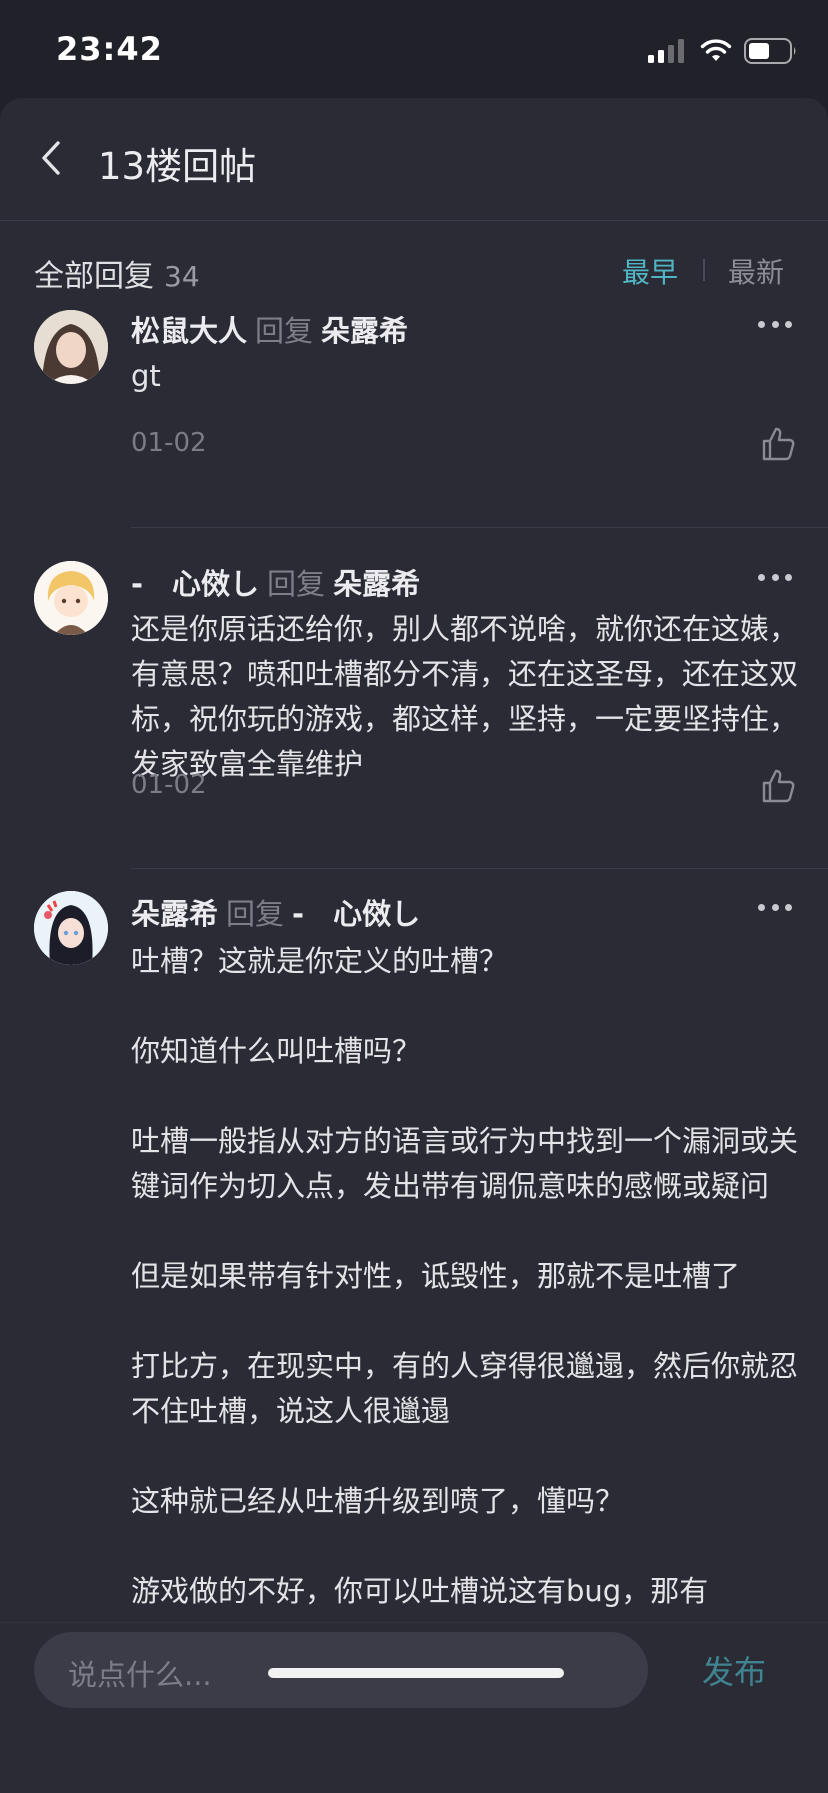  I want to click on back-button, so click(50, 158).